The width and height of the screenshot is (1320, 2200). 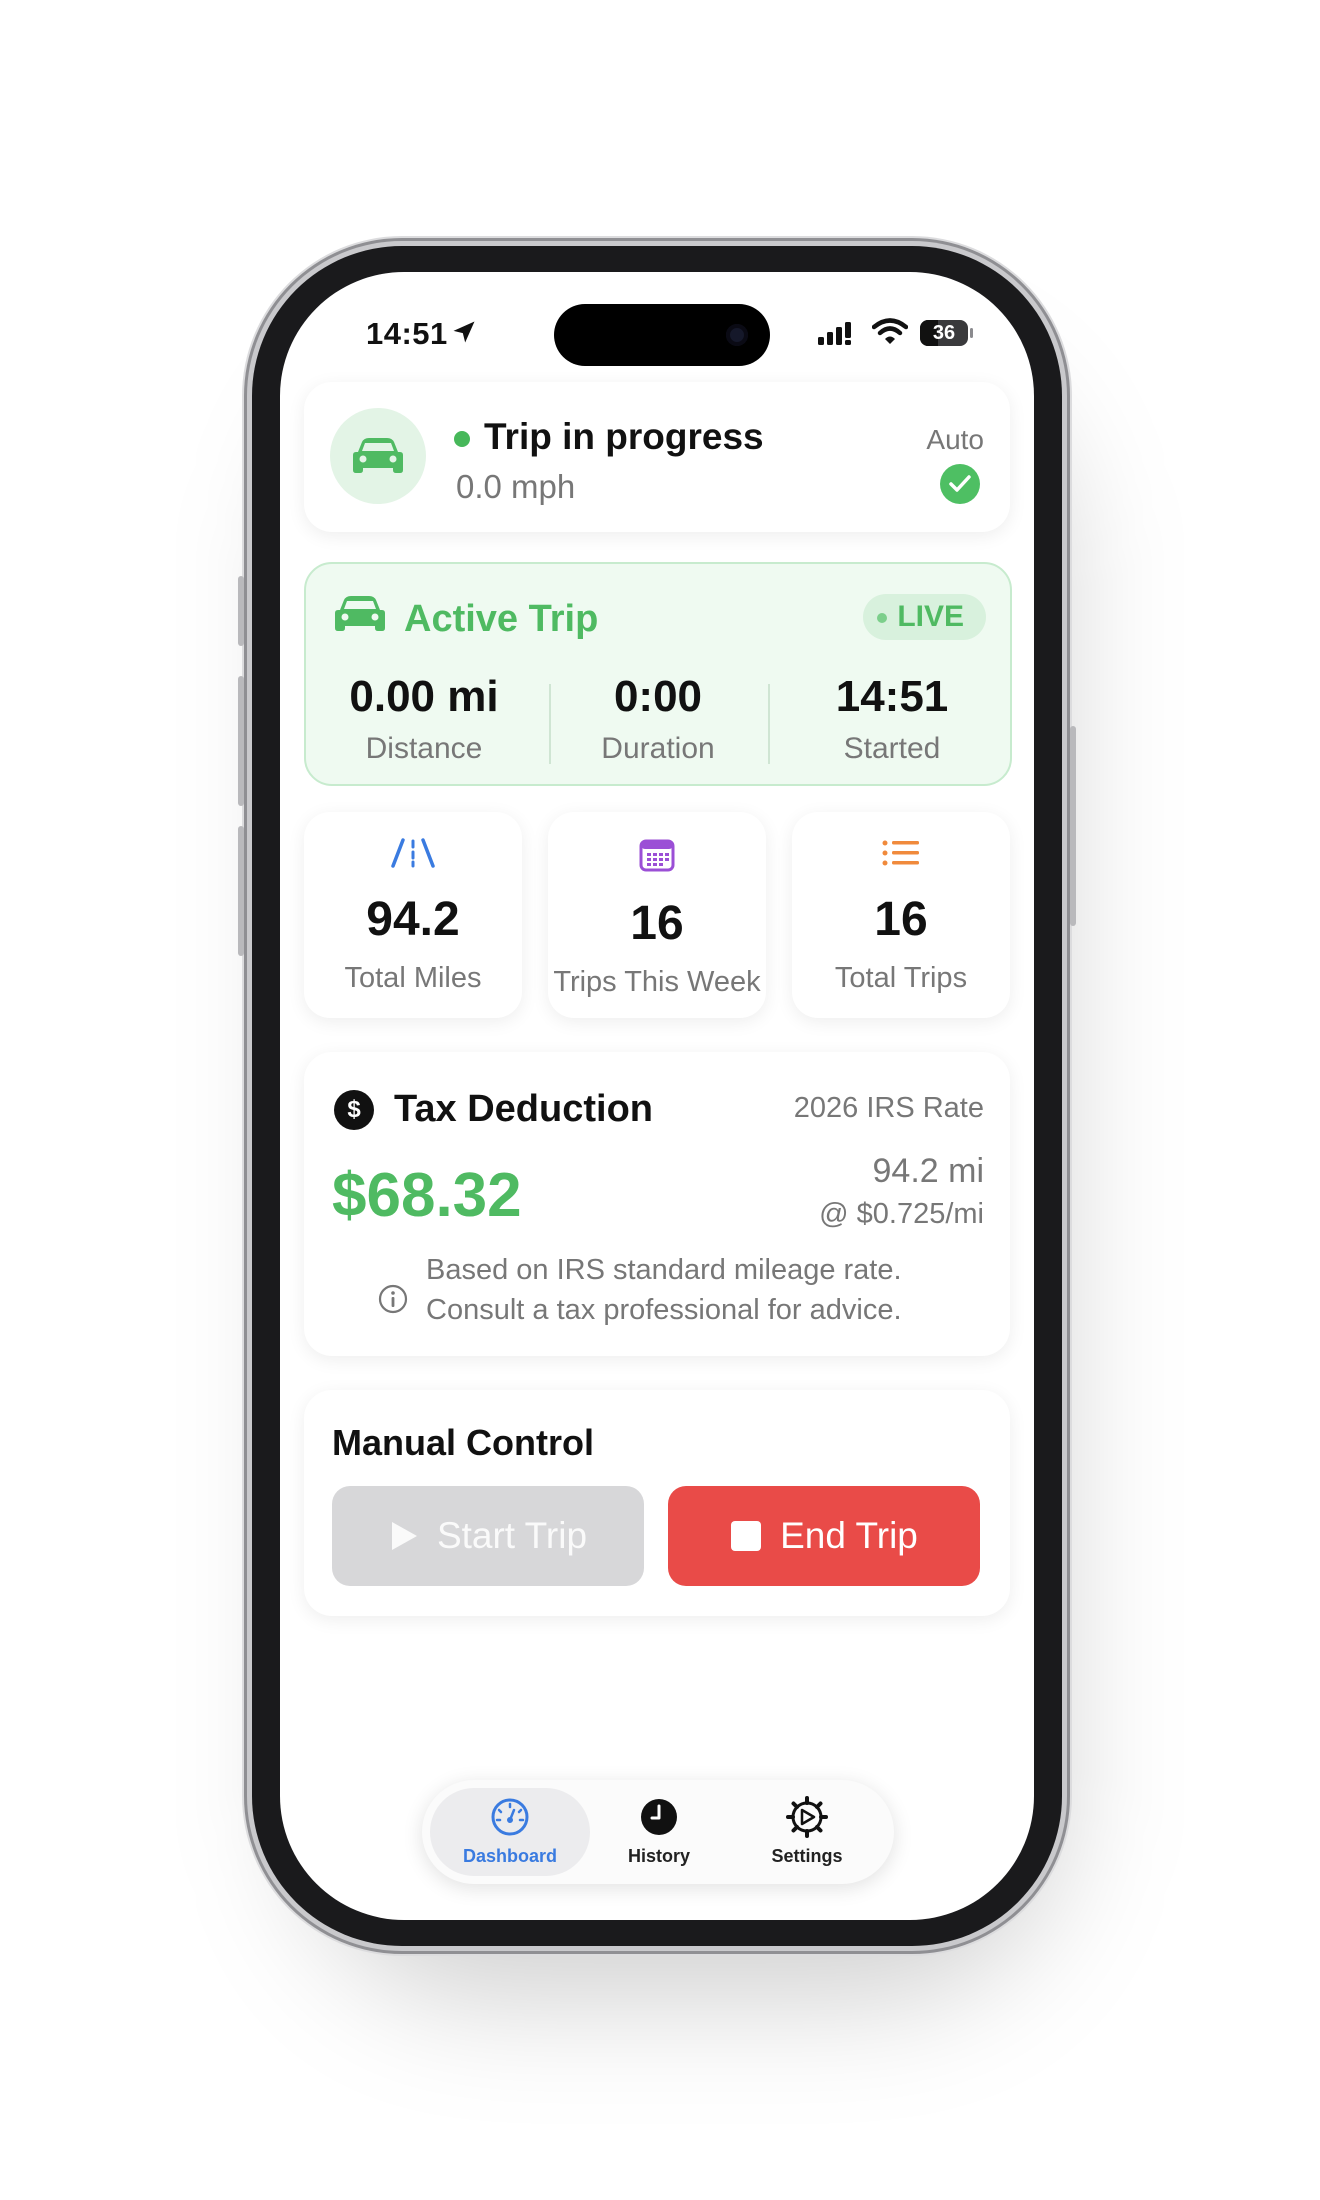 What do you see at coordinates (664, 1270) in the screenshot?
I see `tax-disclaimer-line: Based on IRS standard mileage rate.` at bounding box center [664, 1270].